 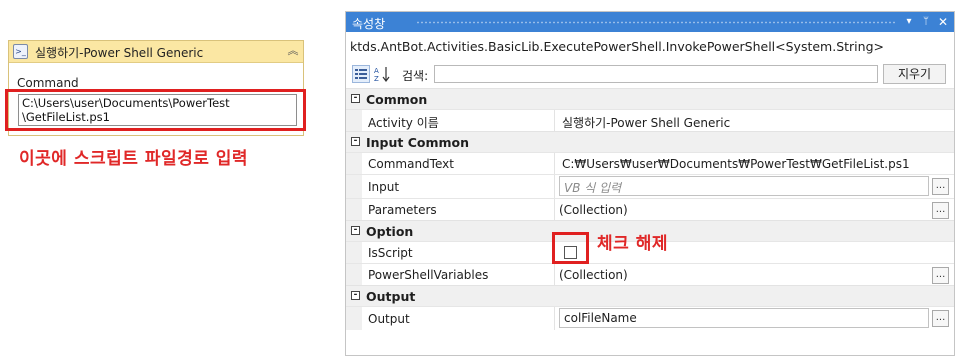 What do you see at coordinates (384, 187) in the screenshot?
I see `property-name: Input` at bounding box center [384, 187].